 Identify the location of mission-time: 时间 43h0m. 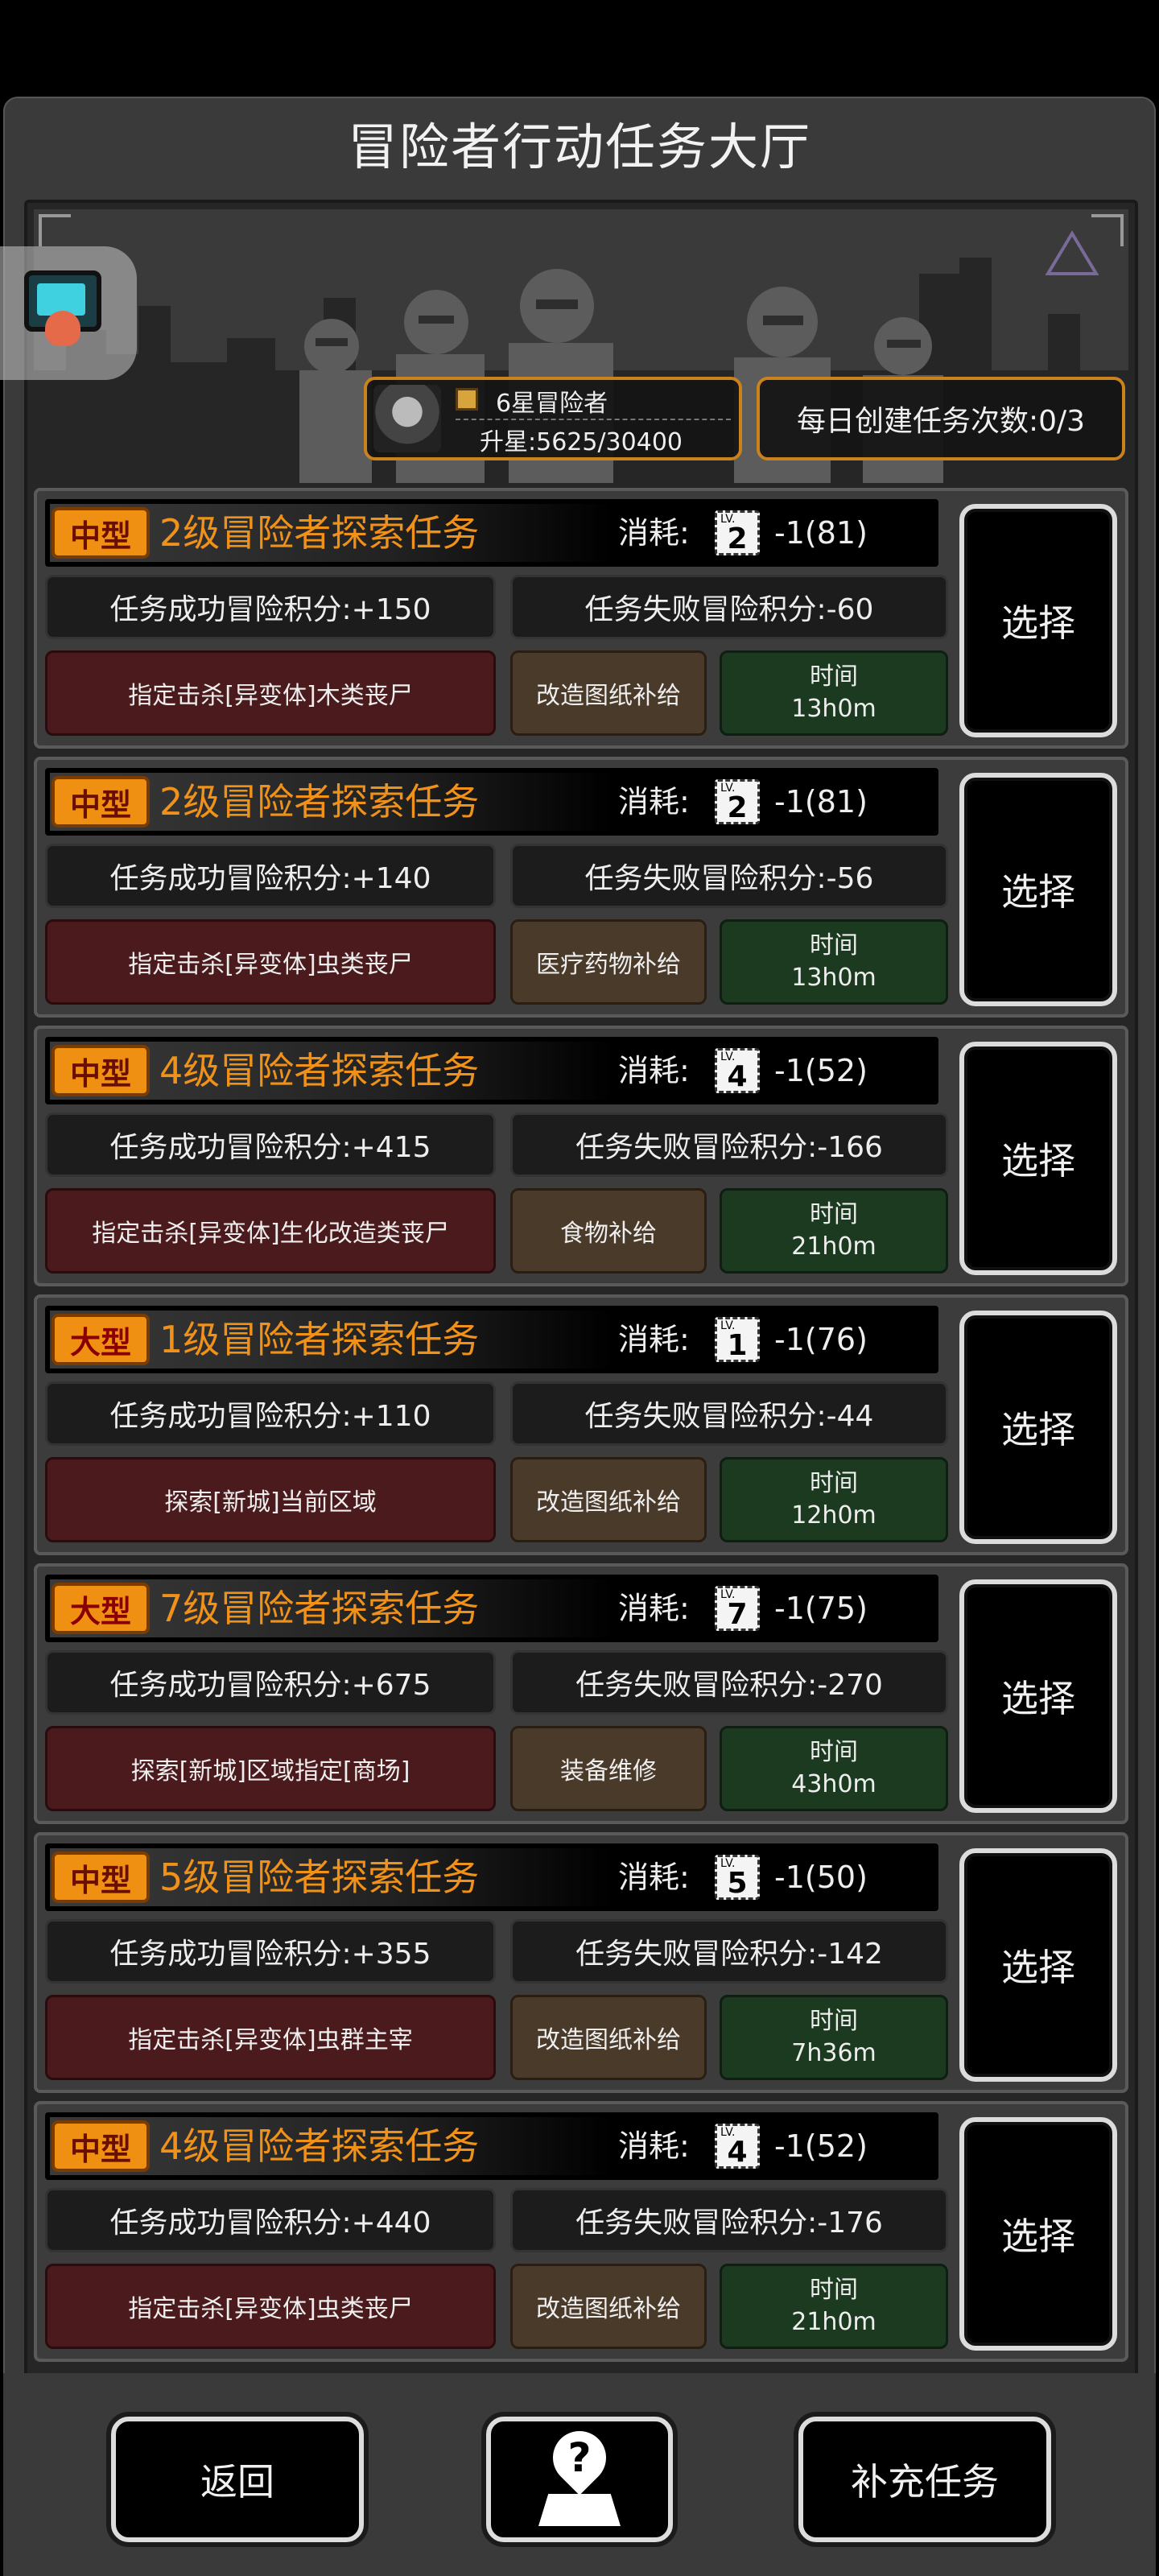
(834, 1769).